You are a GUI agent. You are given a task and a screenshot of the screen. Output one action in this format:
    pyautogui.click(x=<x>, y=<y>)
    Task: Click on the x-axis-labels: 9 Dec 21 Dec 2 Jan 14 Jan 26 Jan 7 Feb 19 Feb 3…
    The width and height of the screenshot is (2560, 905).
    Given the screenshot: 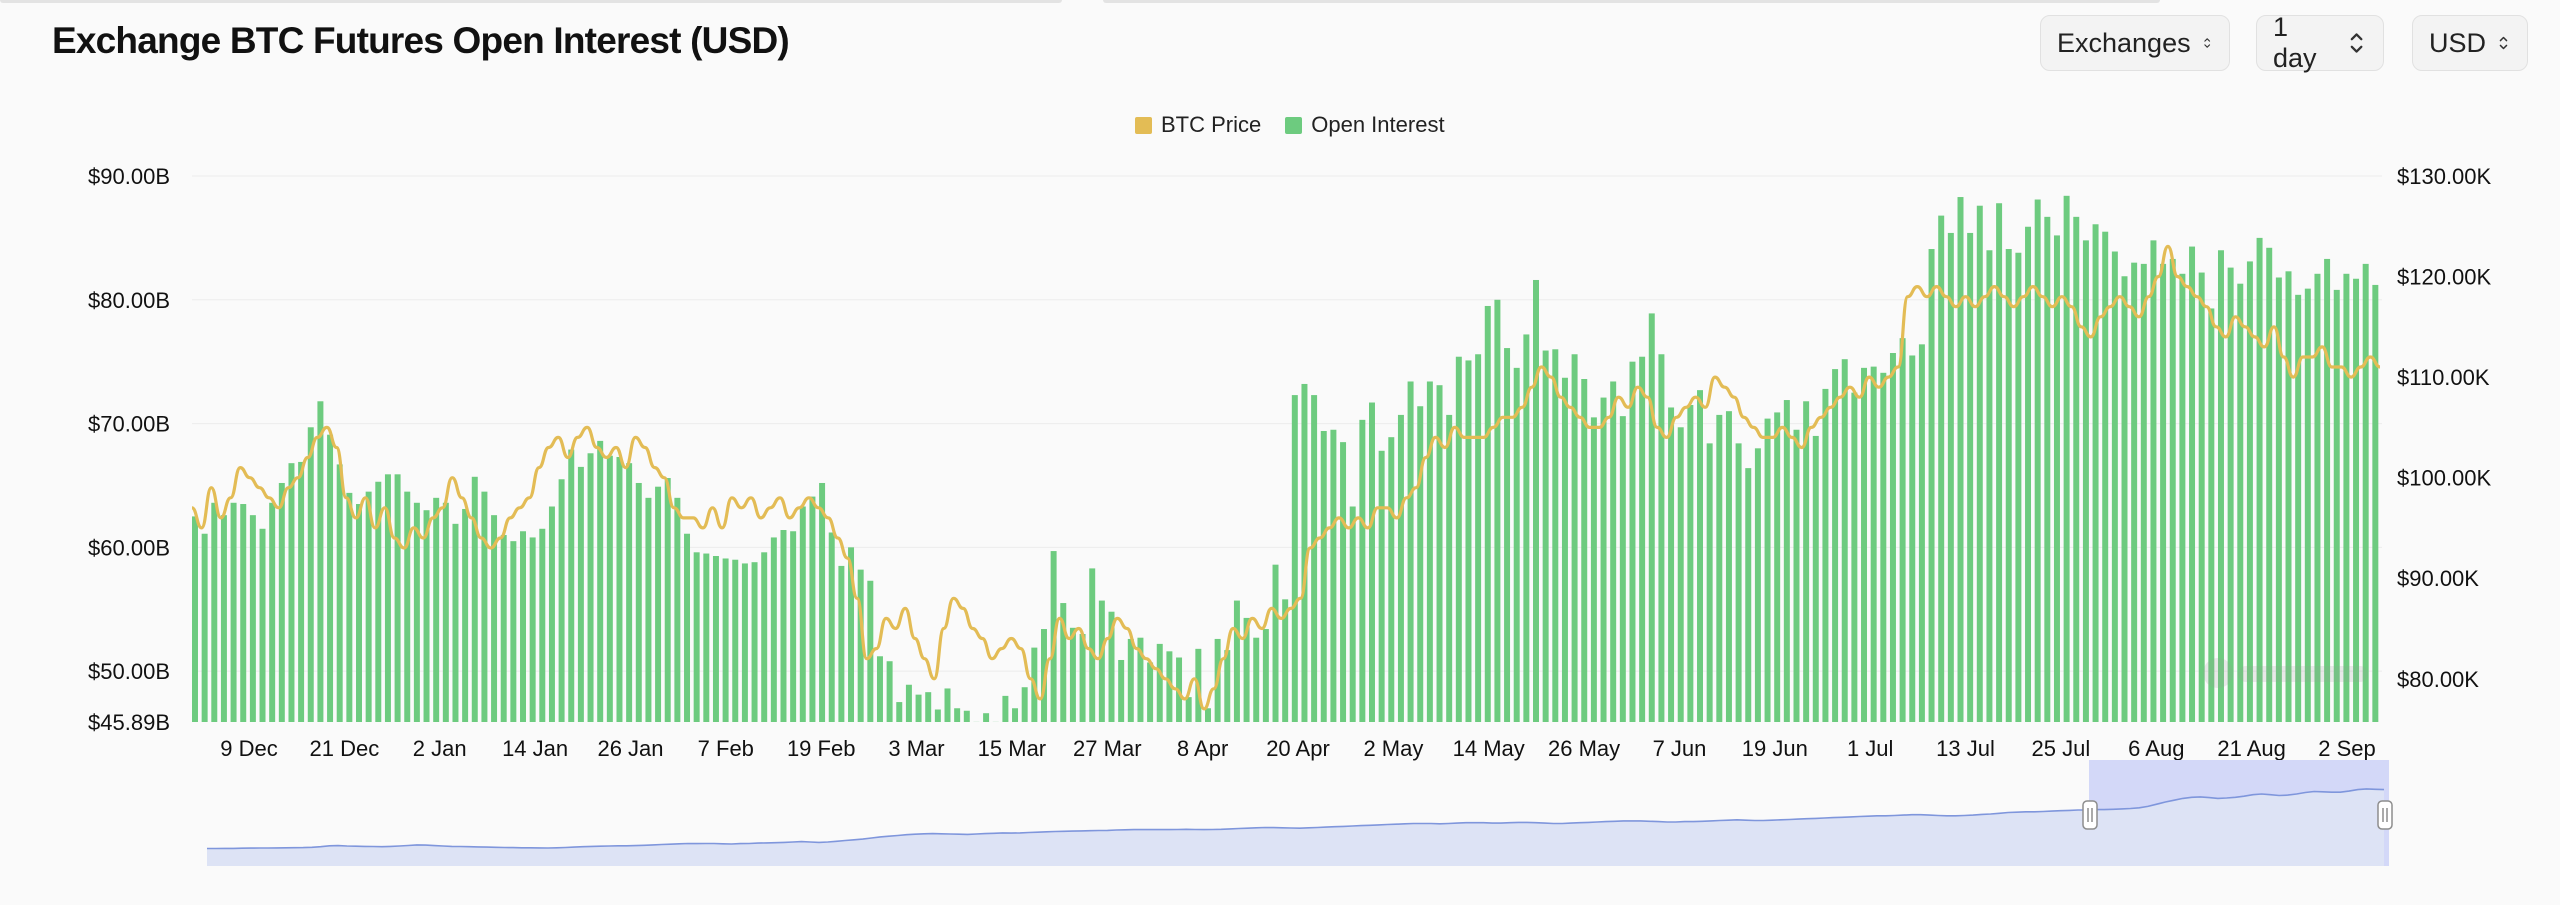 What is the action you would take?
    pyautogui.click(x=1297, y=748)
    